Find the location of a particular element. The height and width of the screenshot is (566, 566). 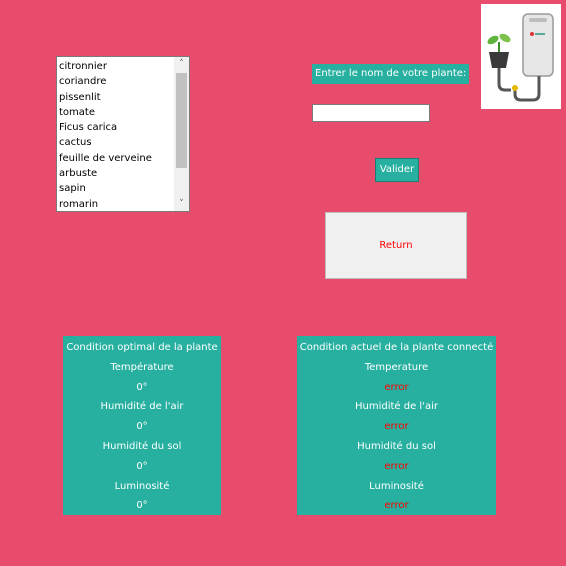

plant-sensor-icon is located at coordinates (520, 57).